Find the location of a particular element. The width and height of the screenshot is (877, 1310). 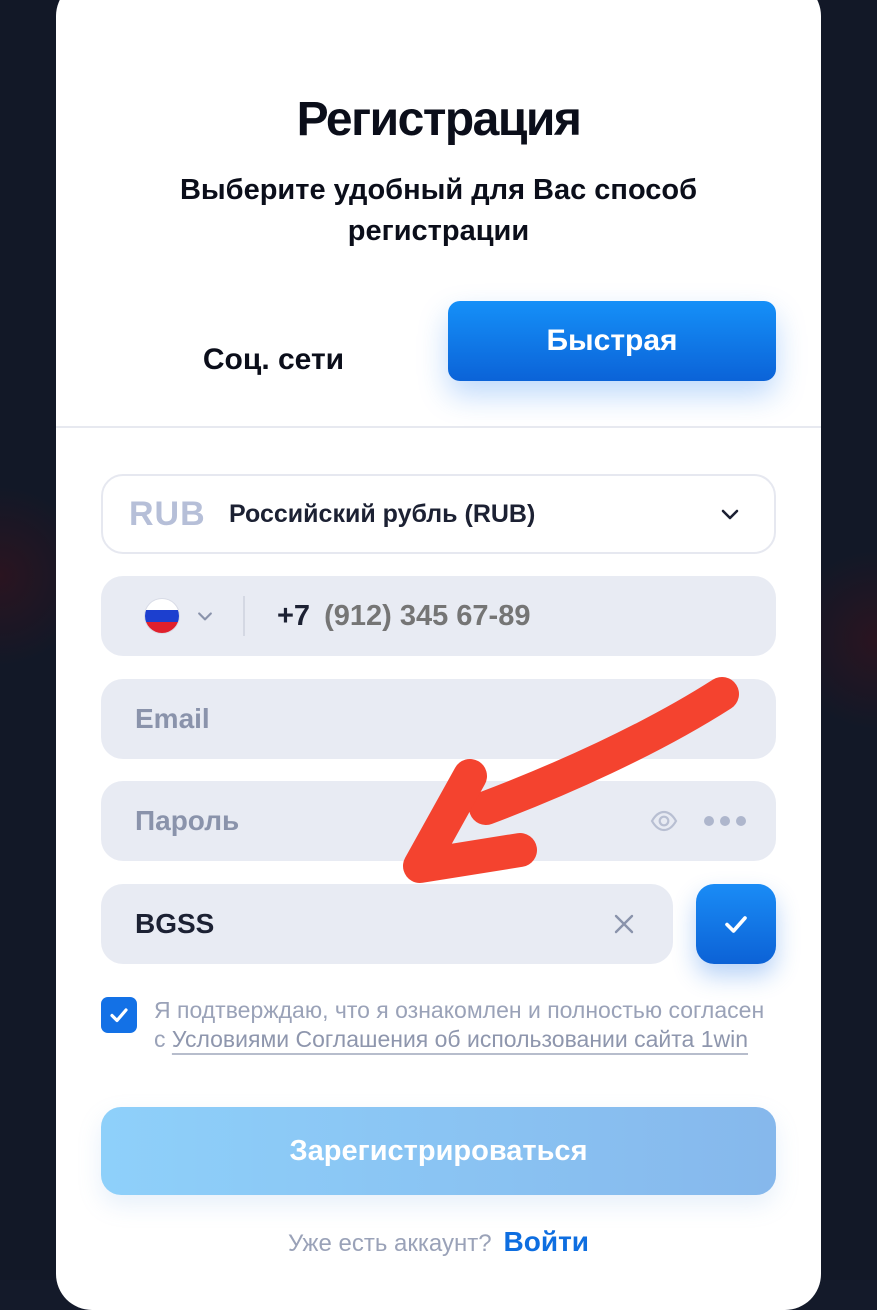

tab-social: Соц. сети is located at coordinates (273, 360).